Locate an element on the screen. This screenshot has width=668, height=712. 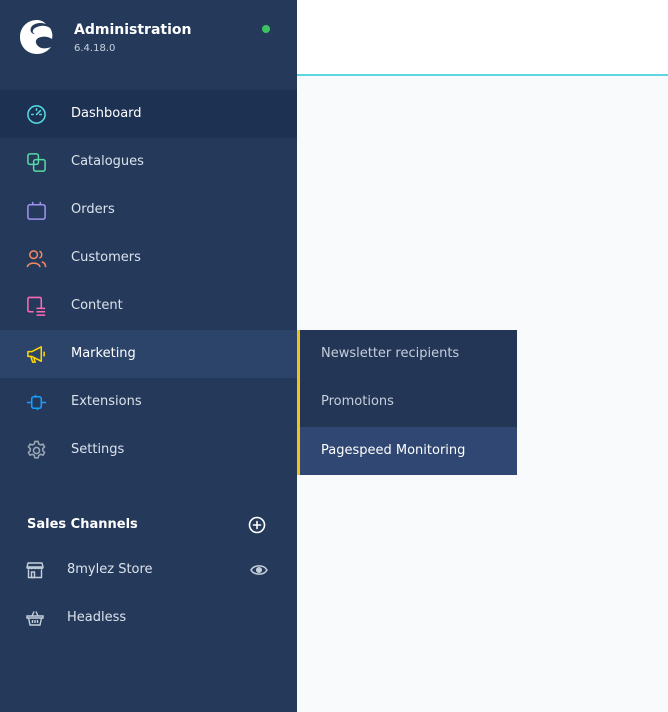
sales-channel-label: Headless is located at coordinates (97, 617).